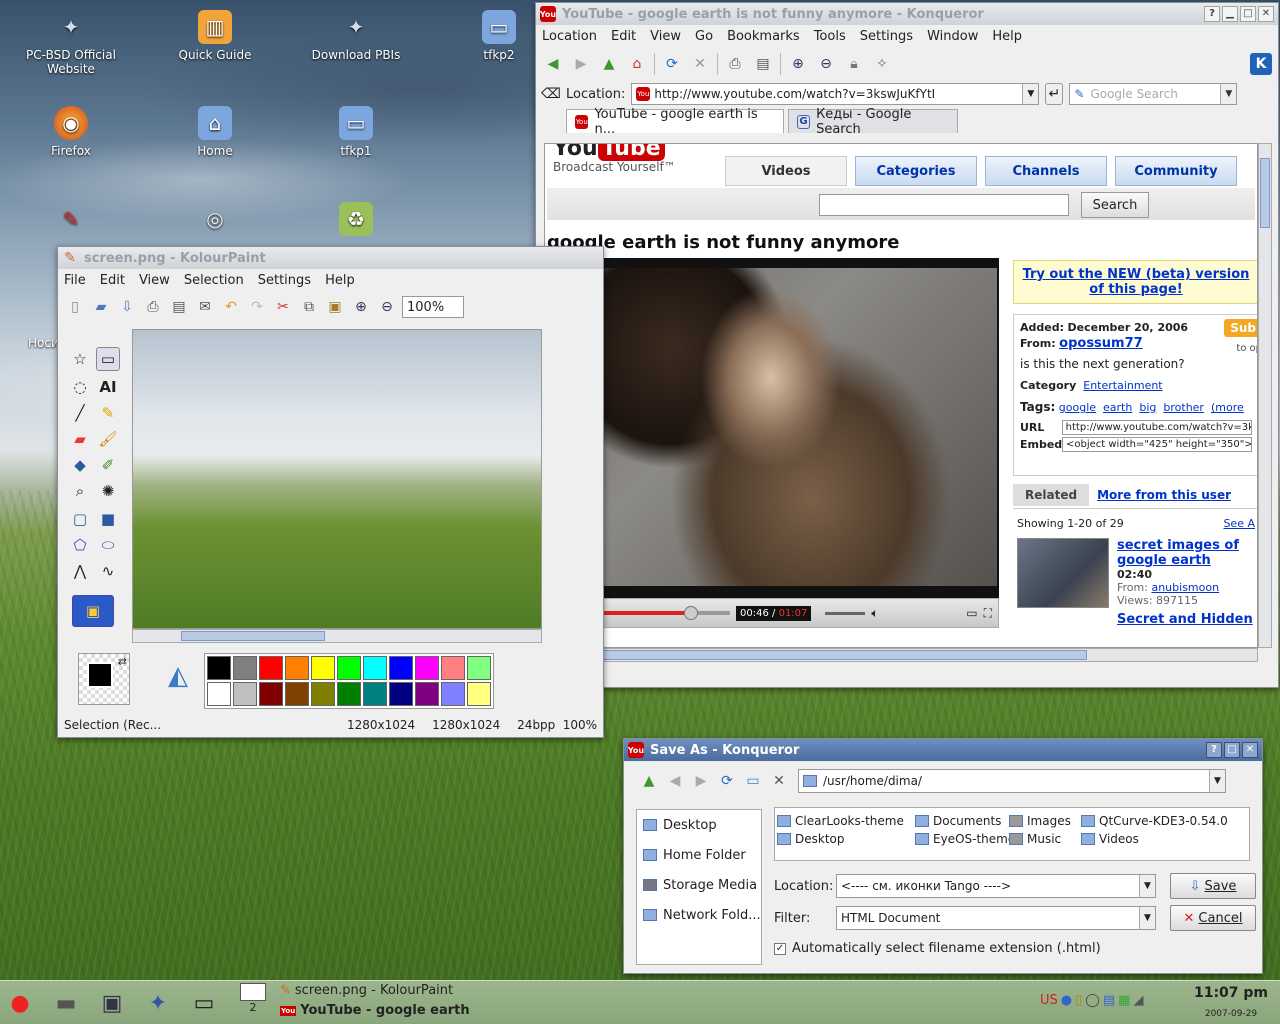 The image size is (1280, 1024). Describe the element at coordinates (701, 781) in the screenshot. I see `forward-icon: ▶` at that location.